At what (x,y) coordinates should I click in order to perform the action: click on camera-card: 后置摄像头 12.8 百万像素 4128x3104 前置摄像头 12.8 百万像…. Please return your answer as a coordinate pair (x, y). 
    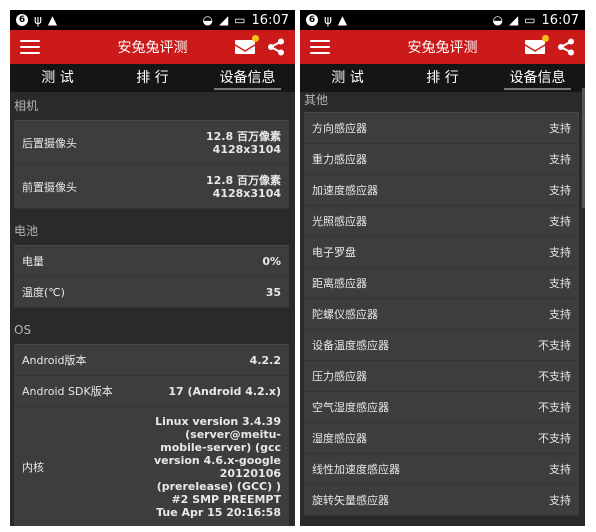
    Looking at the image, I should click on (151, 164).